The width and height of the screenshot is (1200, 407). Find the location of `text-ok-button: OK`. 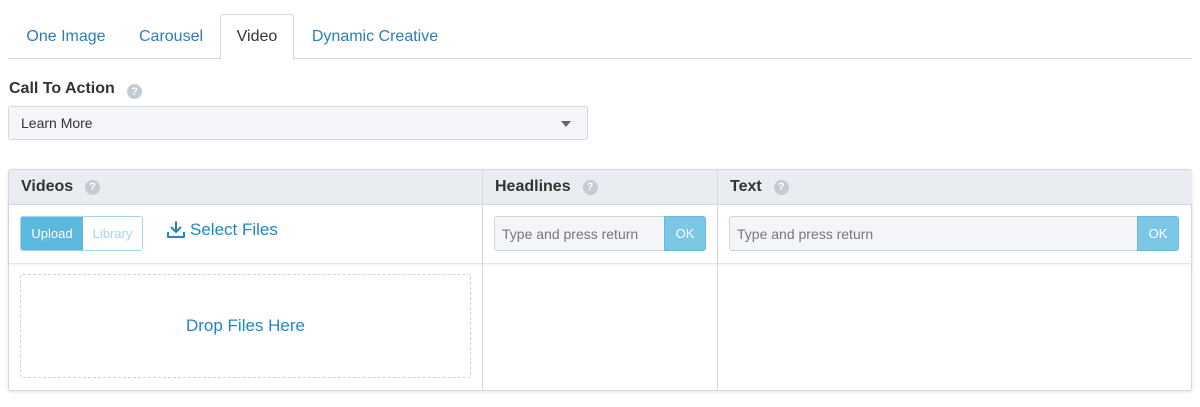

text-ok-button: OK is located at coordinates (1158, 233).